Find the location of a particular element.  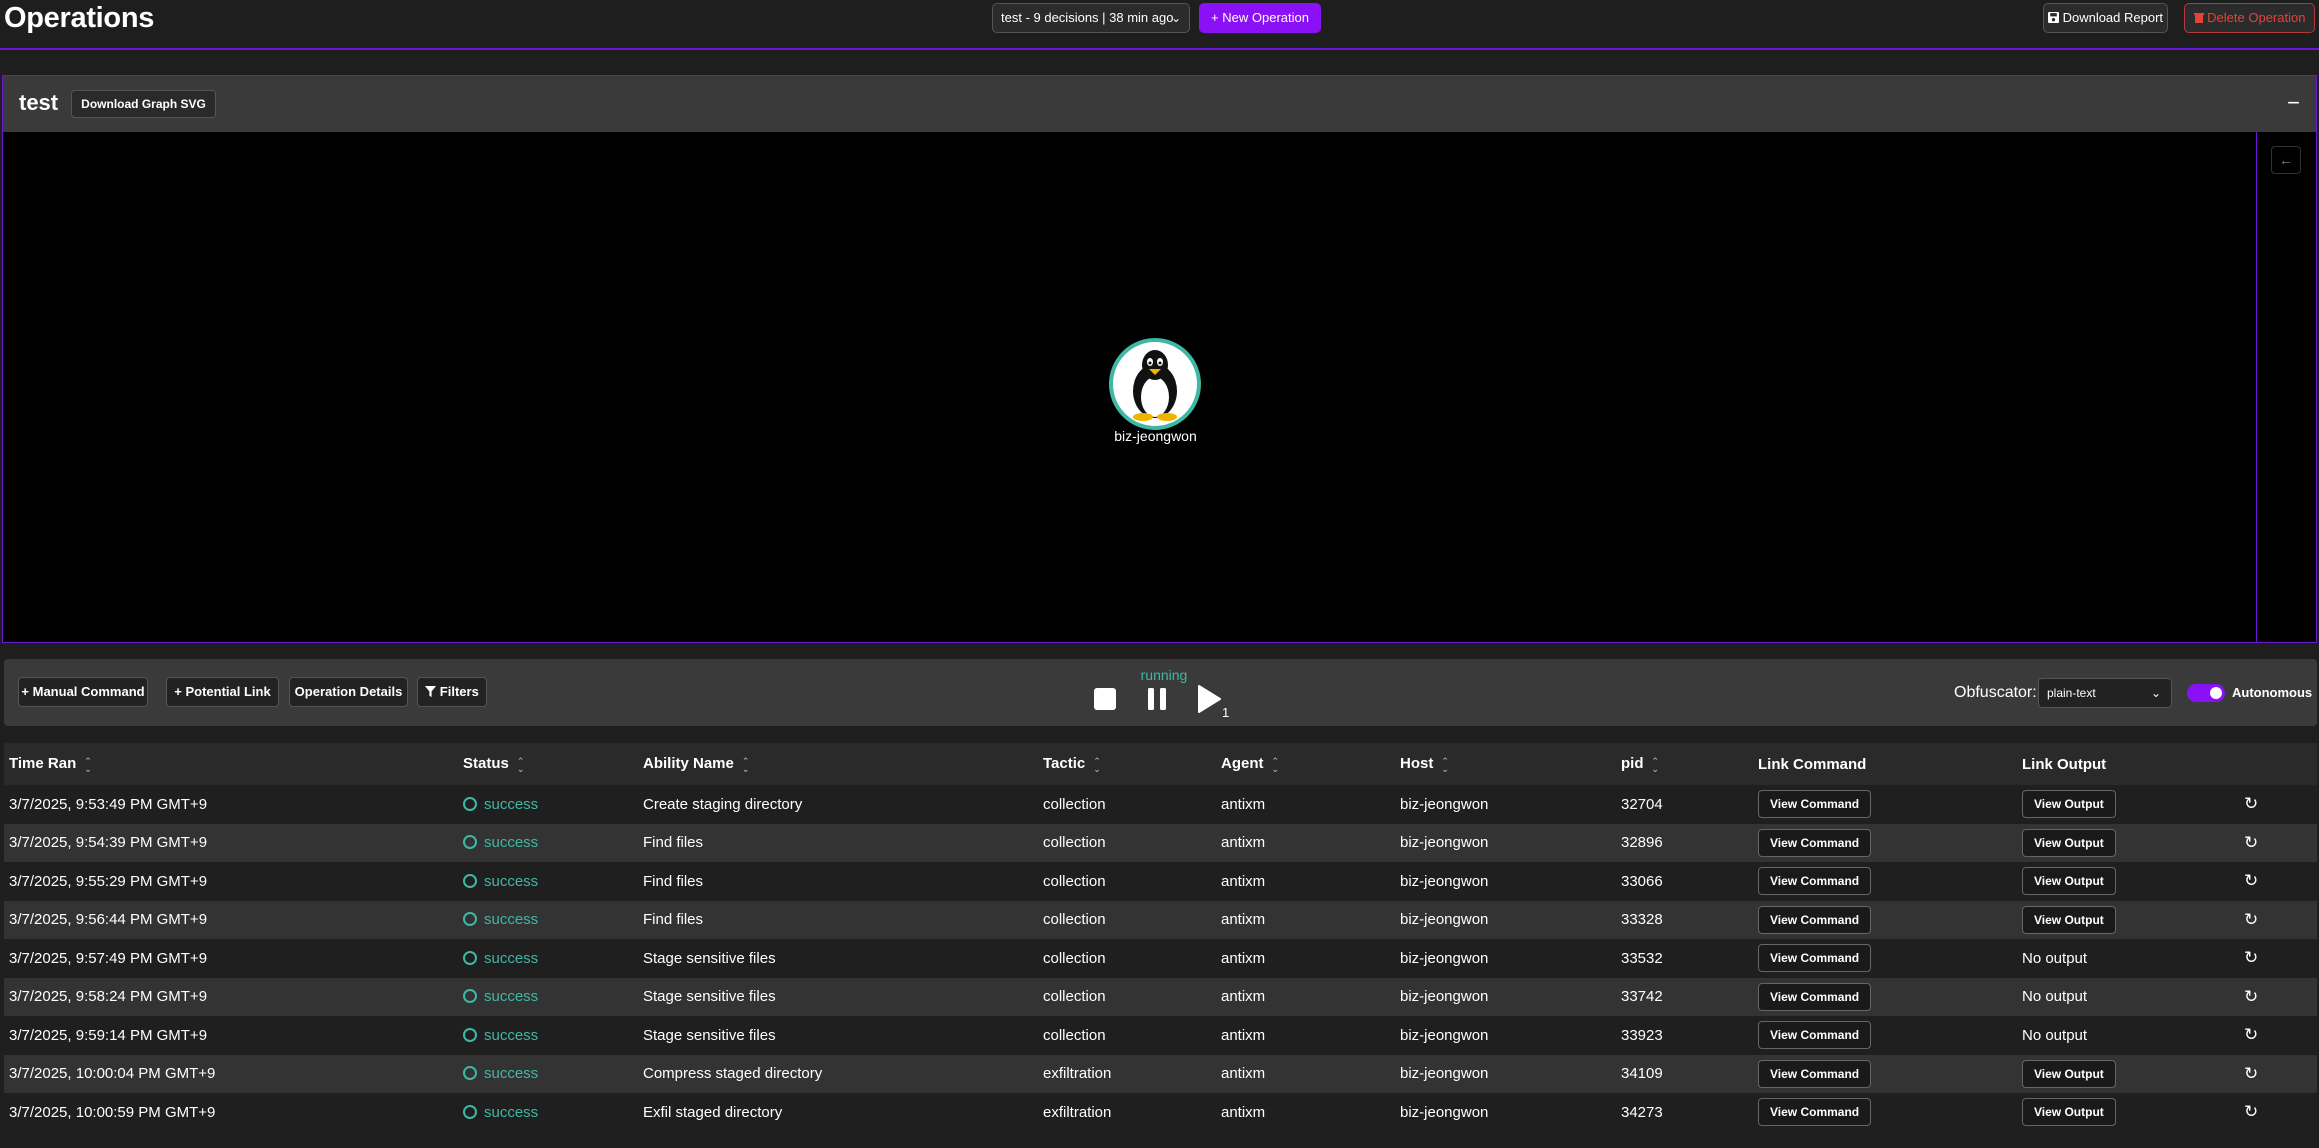

new-operation-button: + New Operation is located at coordinates (1260, 18).